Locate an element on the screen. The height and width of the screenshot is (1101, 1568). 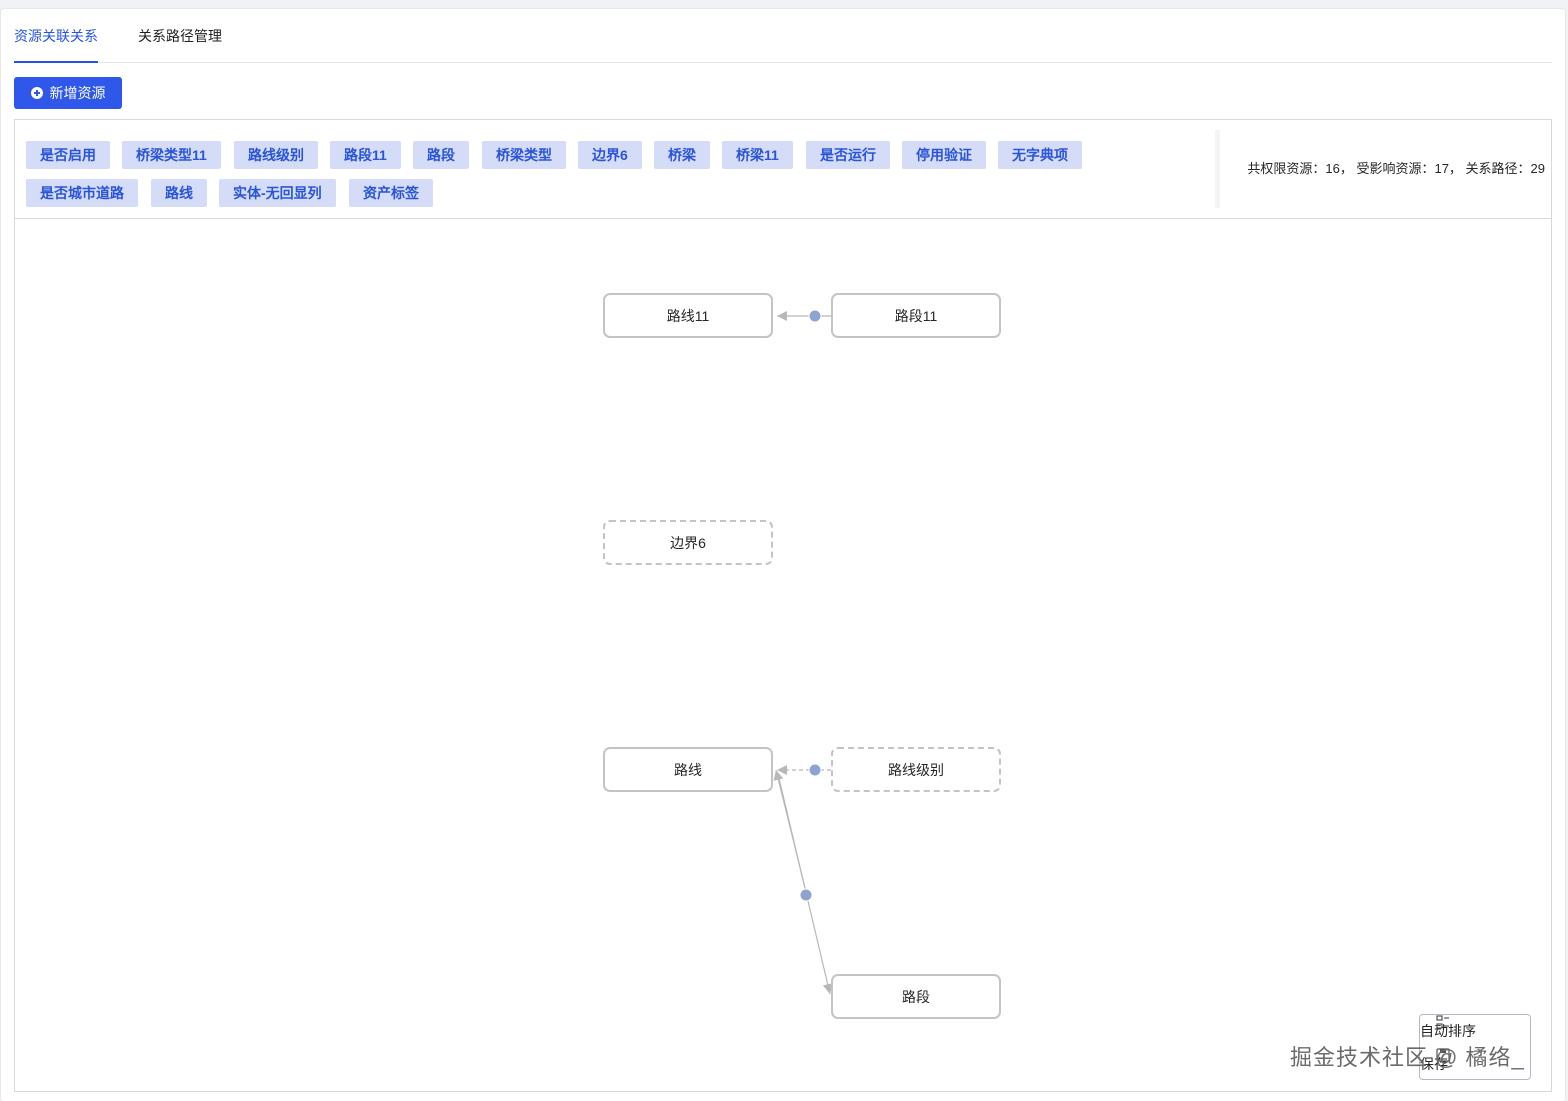
watermark-text: 掘金技术社区 @ 橘络_ is located at coordinates (1407, 1057).